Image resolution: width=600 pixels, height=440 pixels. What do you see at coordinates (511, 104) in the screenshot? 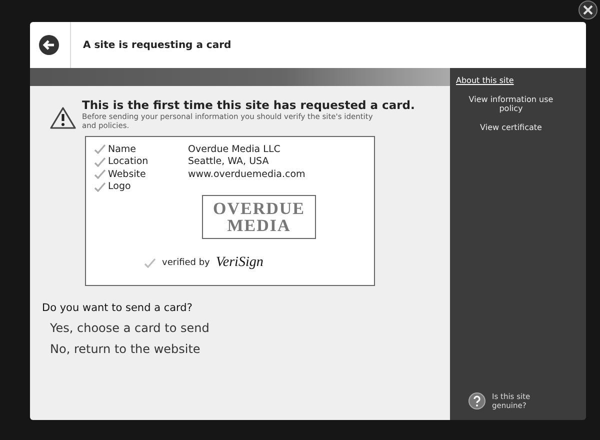
I see `sidebar-link: View information use policy` at bounding box center [511, 104].